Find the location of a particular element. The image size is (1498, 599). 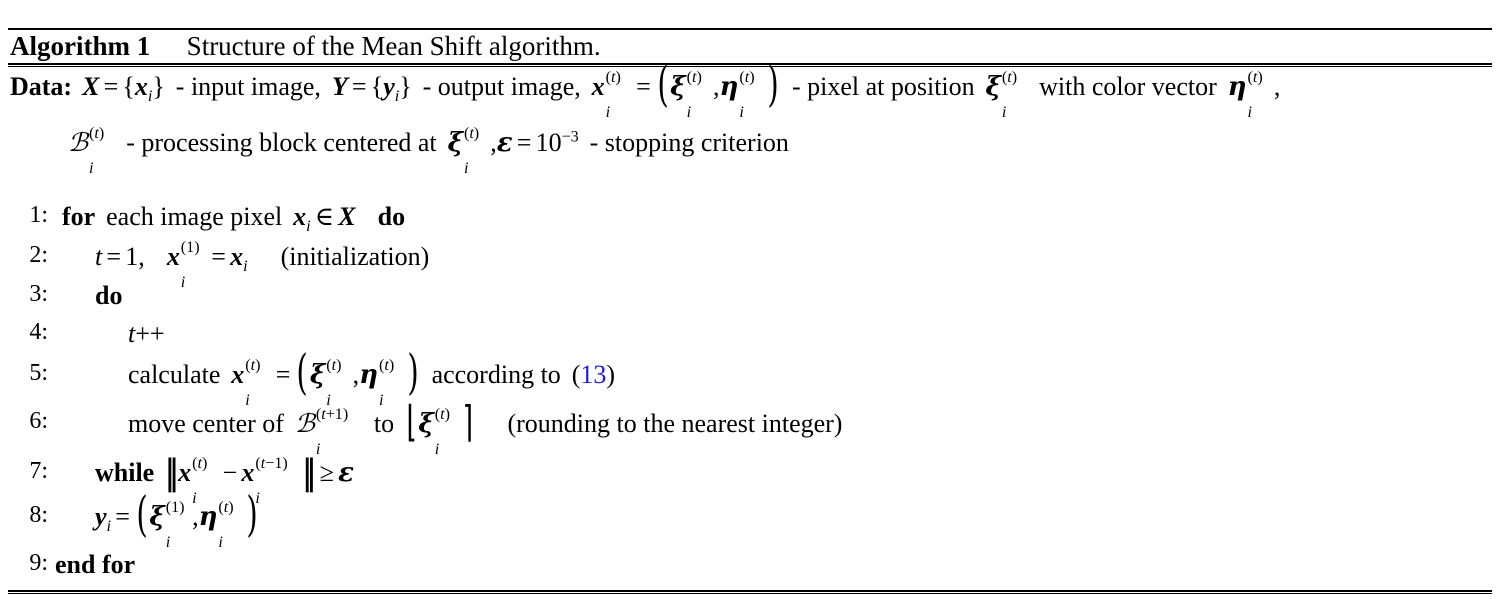

sup-t-3: (t) is located at coordinates (747, 77).